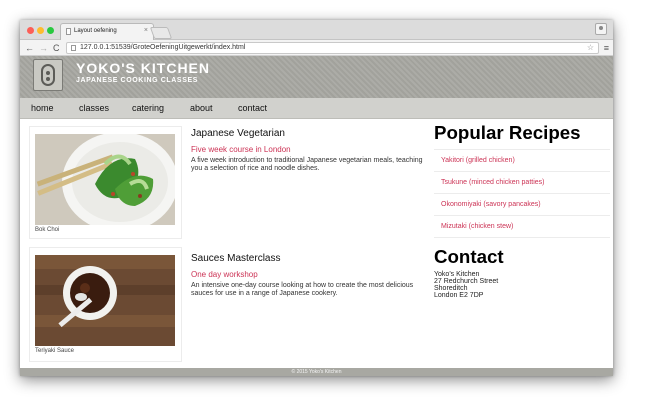  I want to click on popular-recipes-heading: Popular Recipes, so click(507, 132).